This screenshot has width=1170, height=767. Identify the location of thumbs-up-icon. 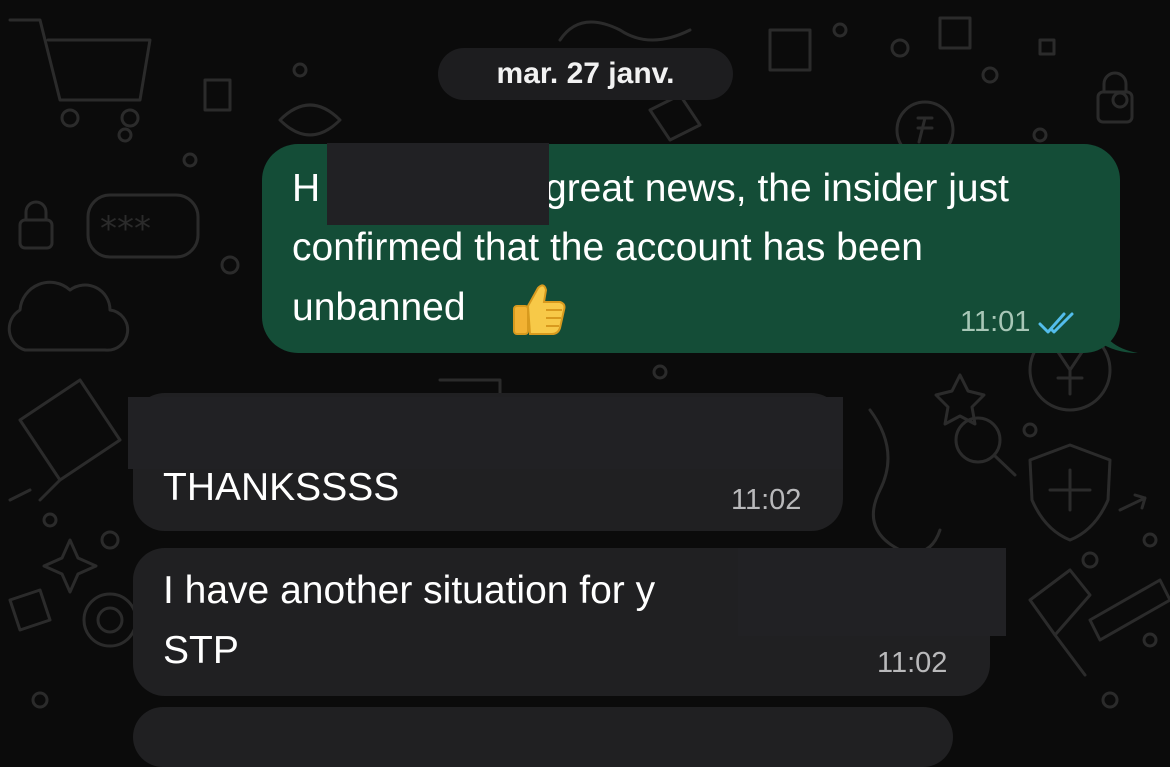
(539, 309).